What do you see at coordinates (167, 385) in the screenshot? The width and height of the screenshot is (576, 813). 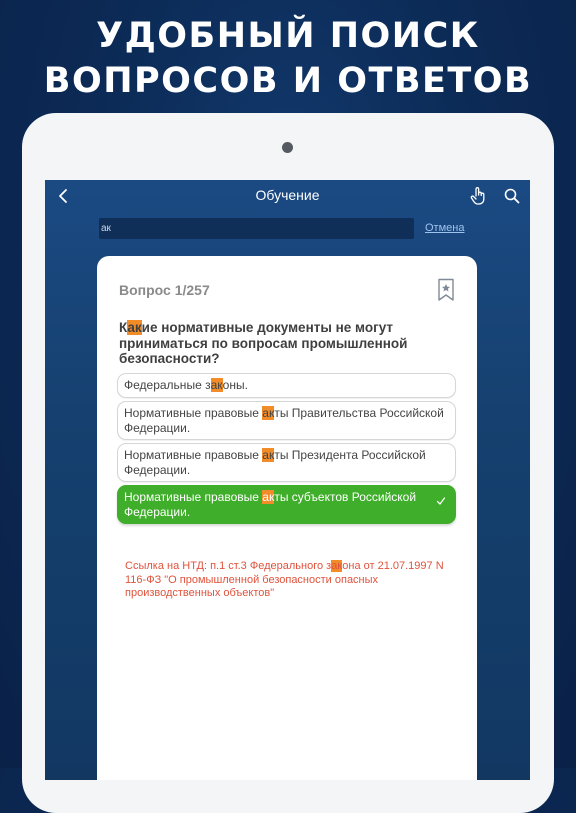 I see `text-segment: Федеральные з` at bounding box center [167, 385].